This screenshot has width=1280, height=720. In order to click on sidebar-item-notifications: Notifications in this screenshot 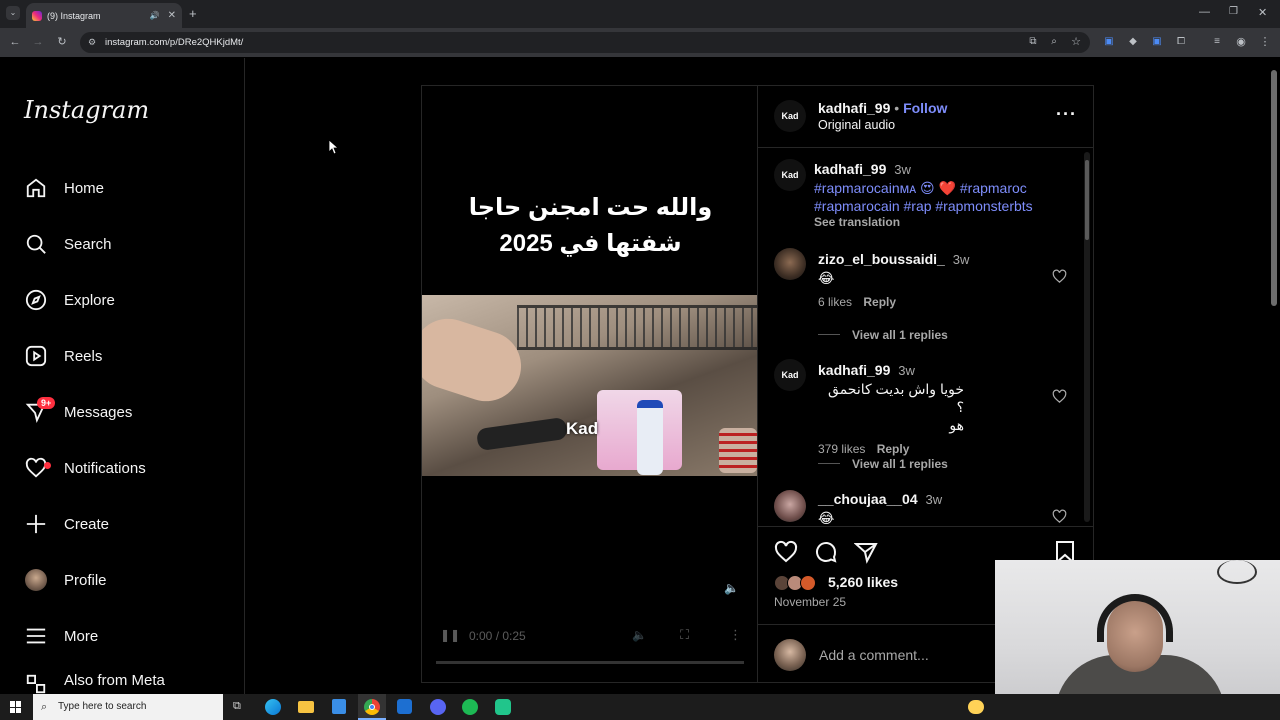, I will do `click(129, 468)`.